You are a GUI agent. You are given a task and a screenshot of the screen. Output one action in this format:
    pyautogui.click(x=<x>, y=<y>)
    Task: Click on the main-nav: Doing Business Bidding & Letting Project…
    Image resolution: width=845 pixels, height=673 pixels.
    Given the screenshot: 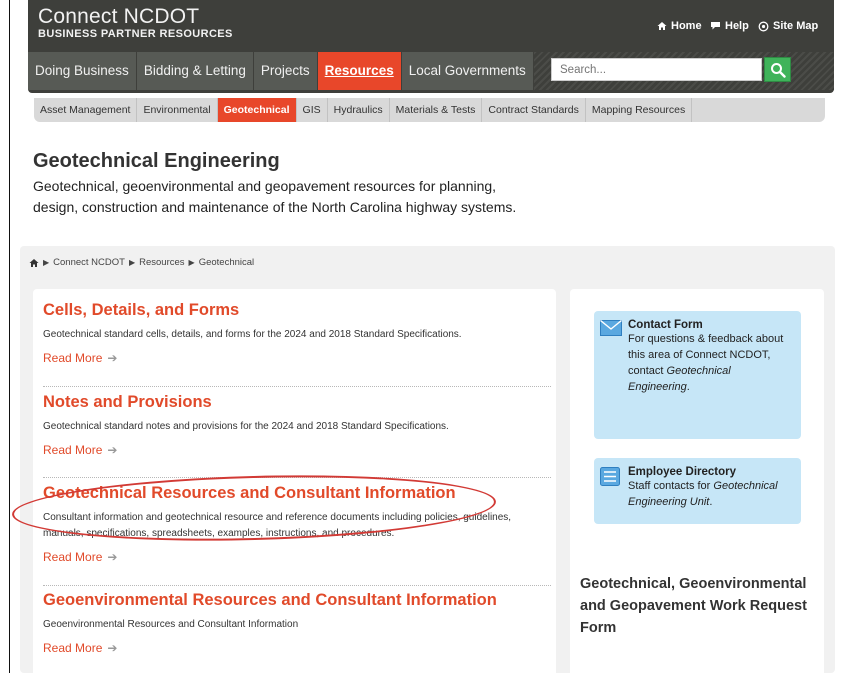 What is the action you would take?
    pyautogui.click(x=281, y=71)
    